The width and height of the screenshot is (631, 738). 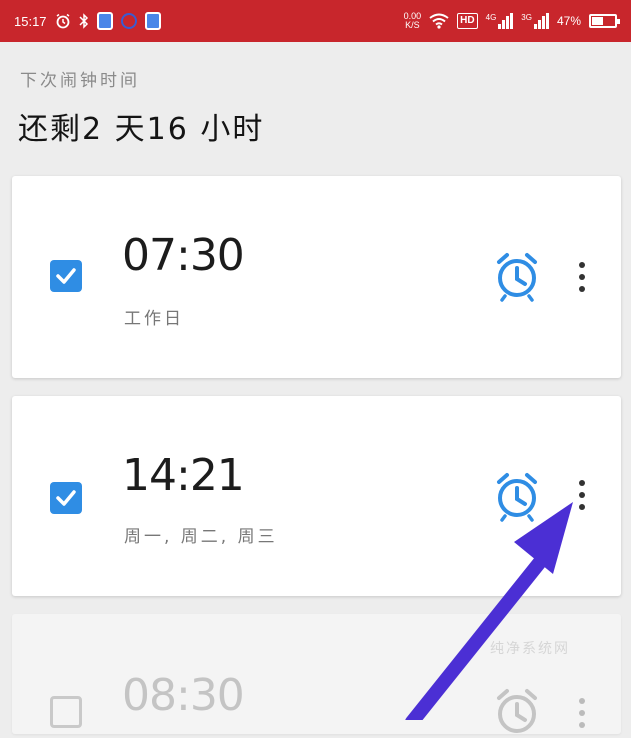 I want to click on next-alarm-label: 下次闹钟时间, so click(x=80, y=81).